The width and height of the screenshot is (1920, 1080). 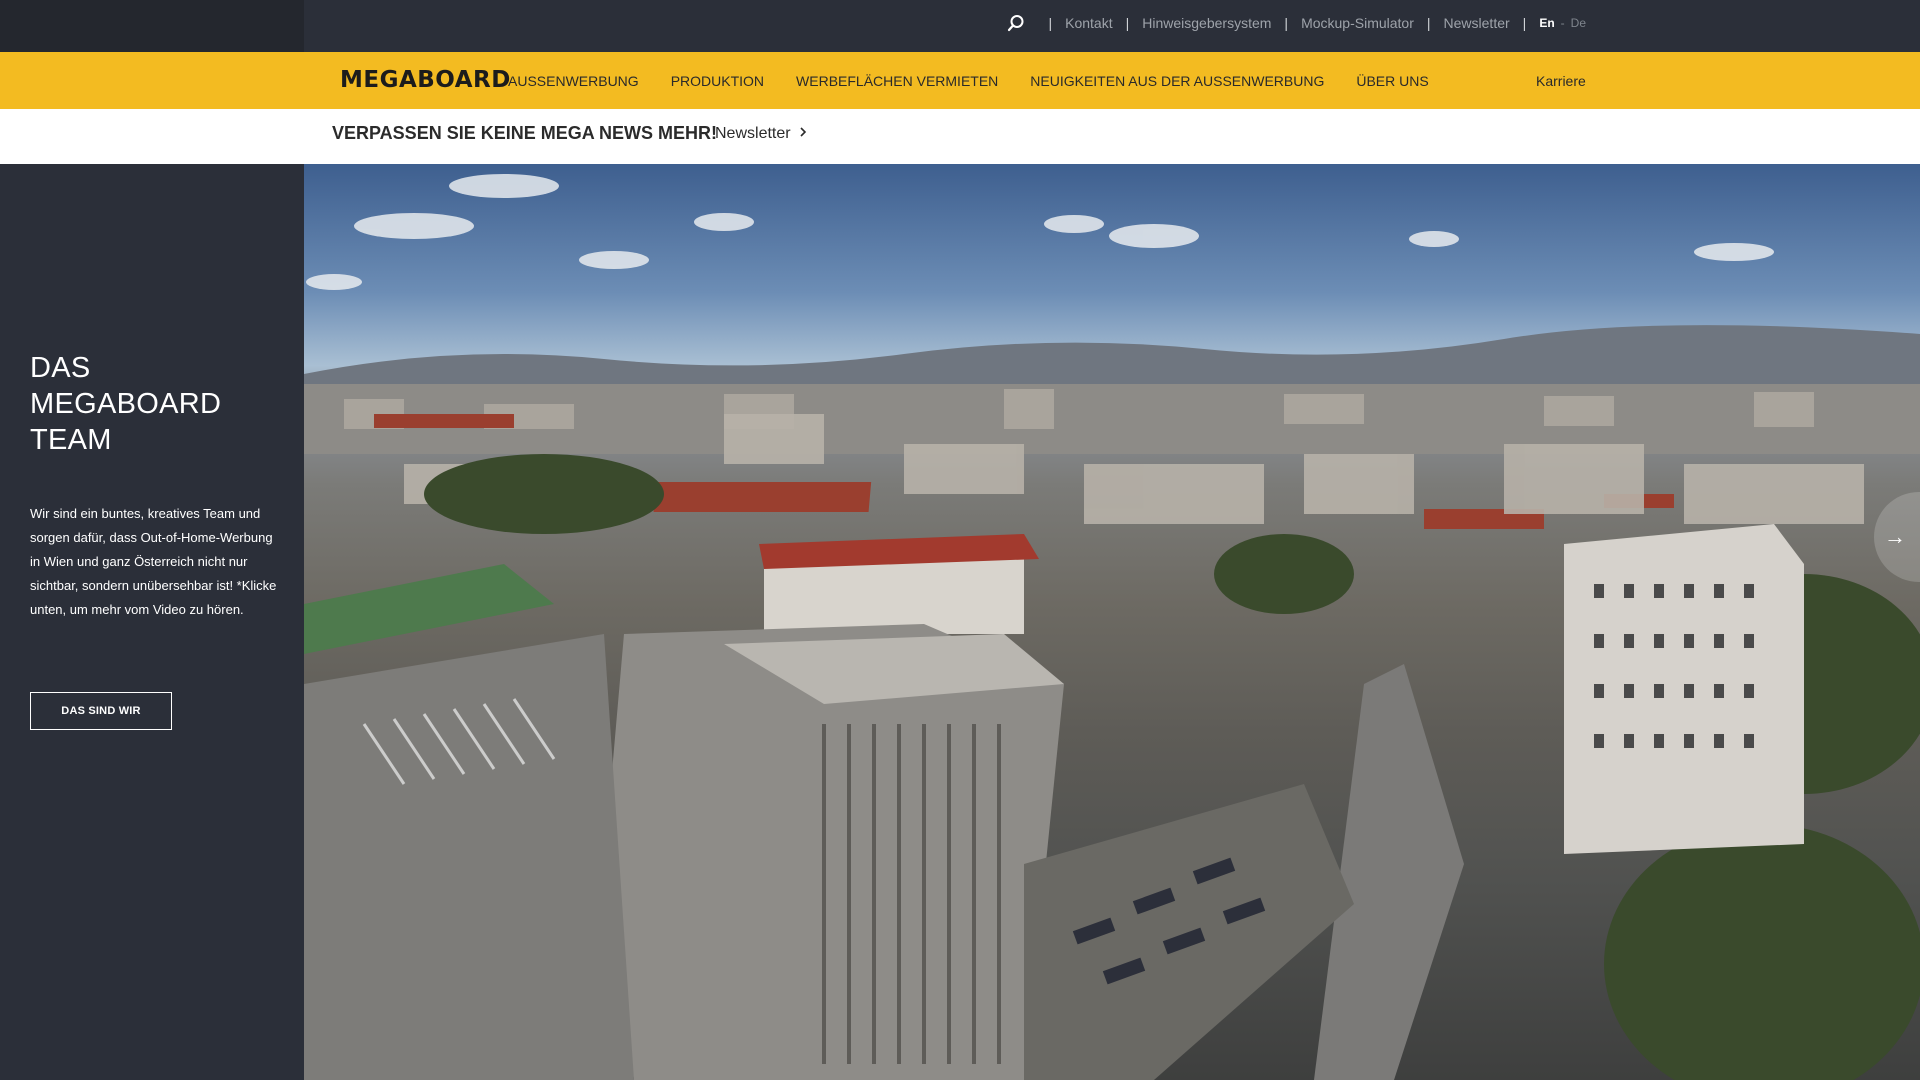 What do you see at coordinates (803, 134) in the screenshot?
I see `chevron-right-icon` at bounding box center [803, 134].